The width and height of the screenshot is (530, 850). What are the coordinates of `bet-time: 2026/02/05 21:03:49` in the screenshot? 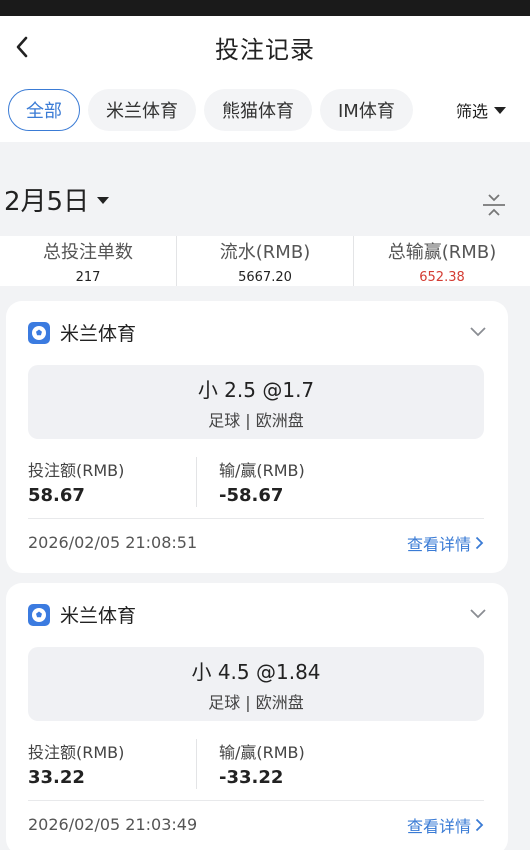 It's located at (113, 824).